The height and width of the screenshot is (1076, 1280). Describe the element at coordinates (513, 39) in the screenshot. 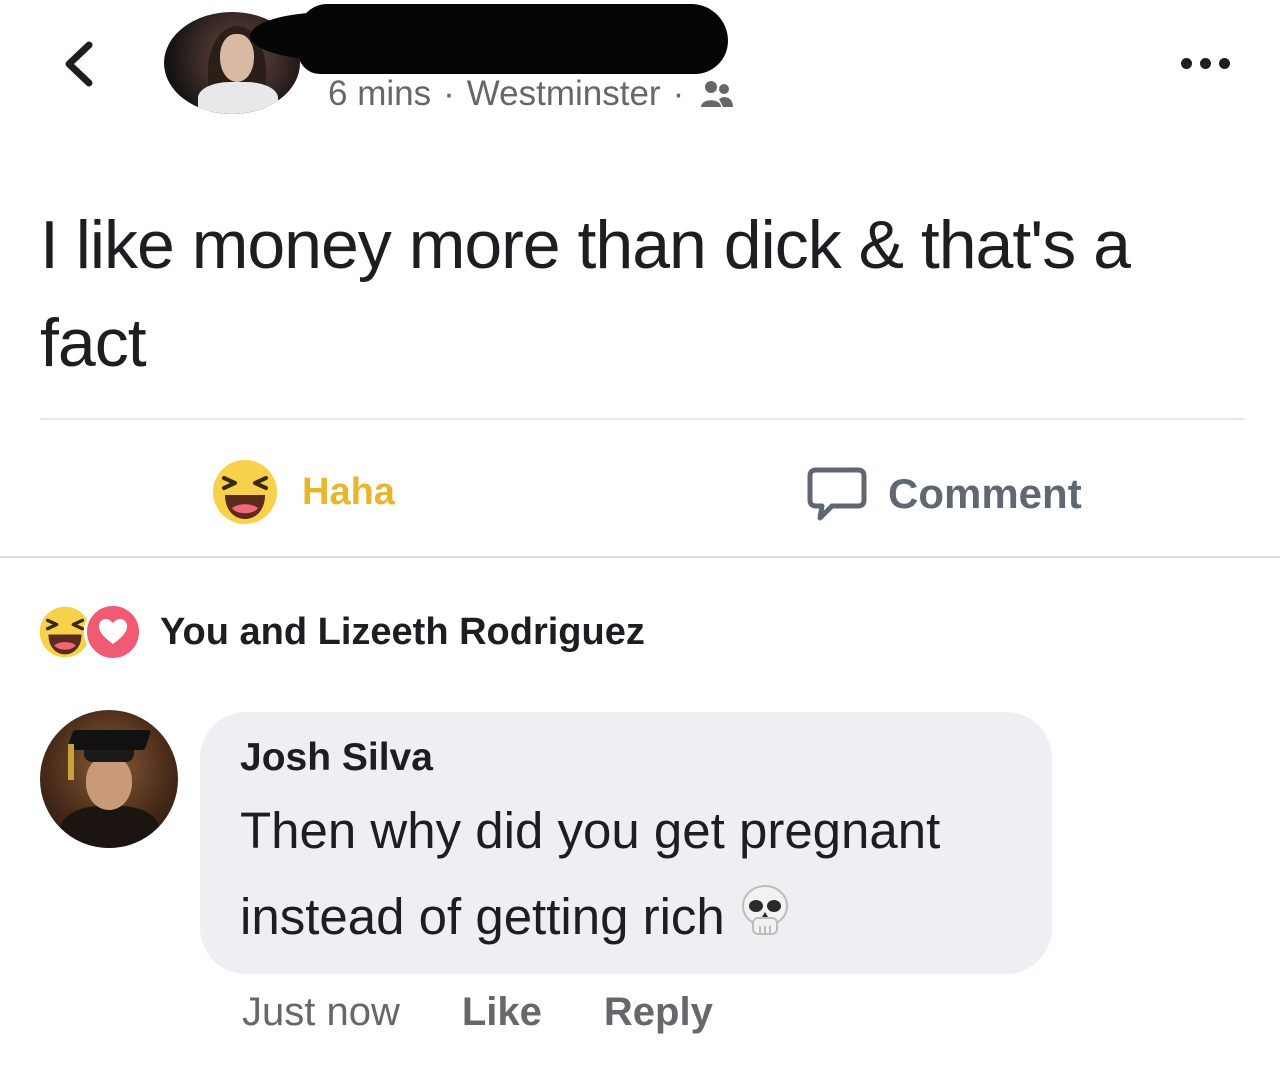

I see `name-redaction-mark` at that location.